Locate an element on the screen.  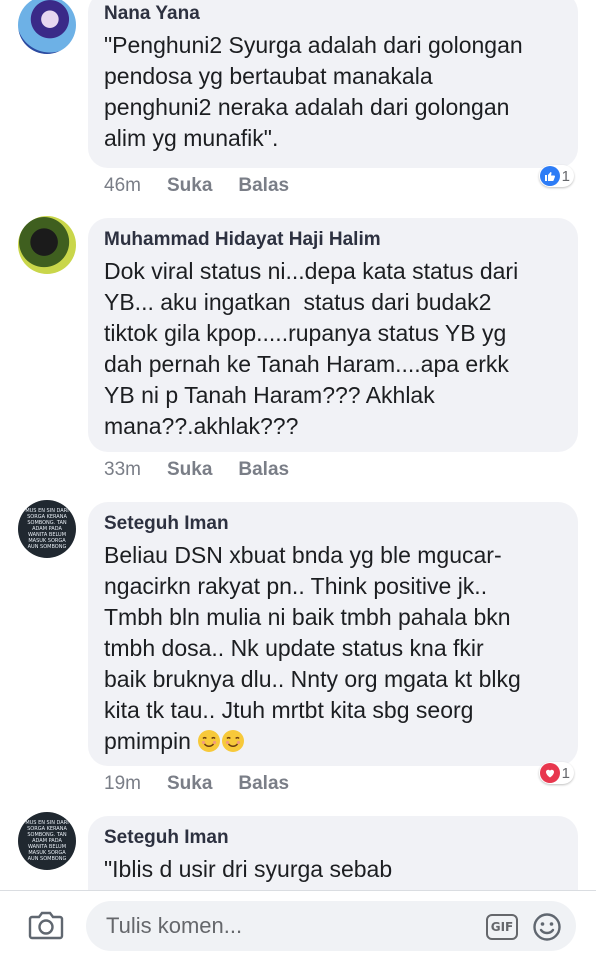
comment-actions: 46m Suka Balas is located at coordinates (196, 186).